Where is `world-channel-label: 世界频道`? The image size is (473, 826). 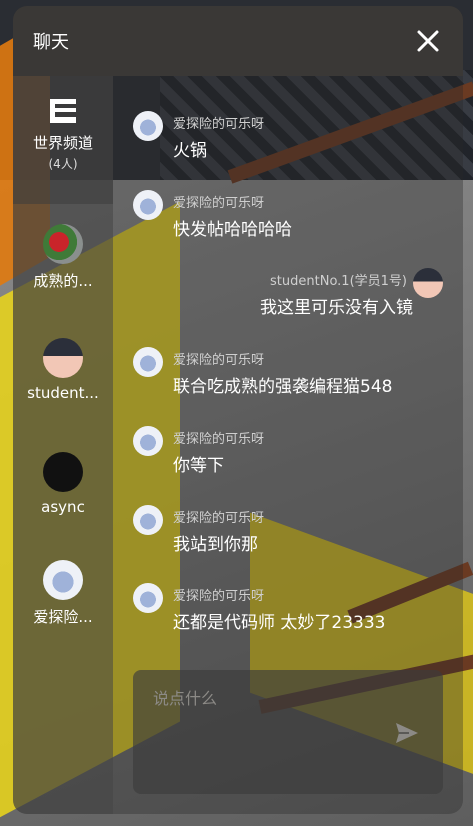 world-channel-label: 世界频道 is located at coordinates (62, 143).